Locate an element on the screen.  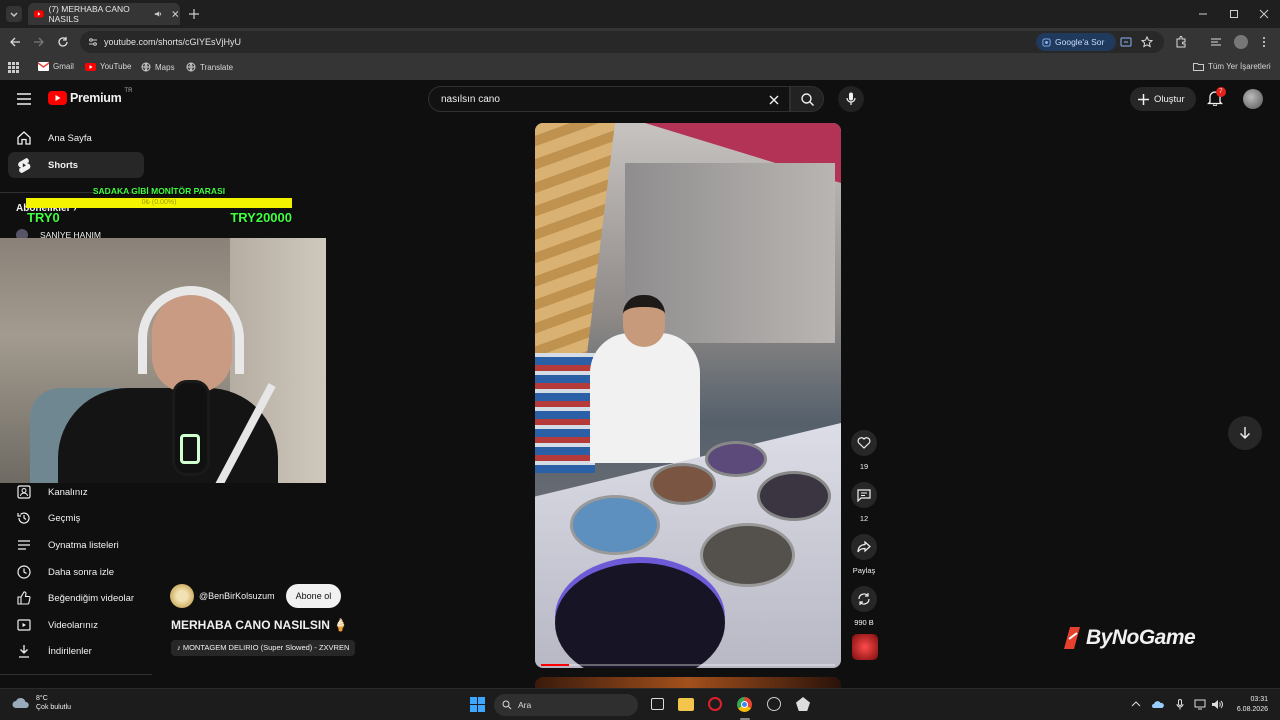
next-short-preview is located at coordinates (688, 682).